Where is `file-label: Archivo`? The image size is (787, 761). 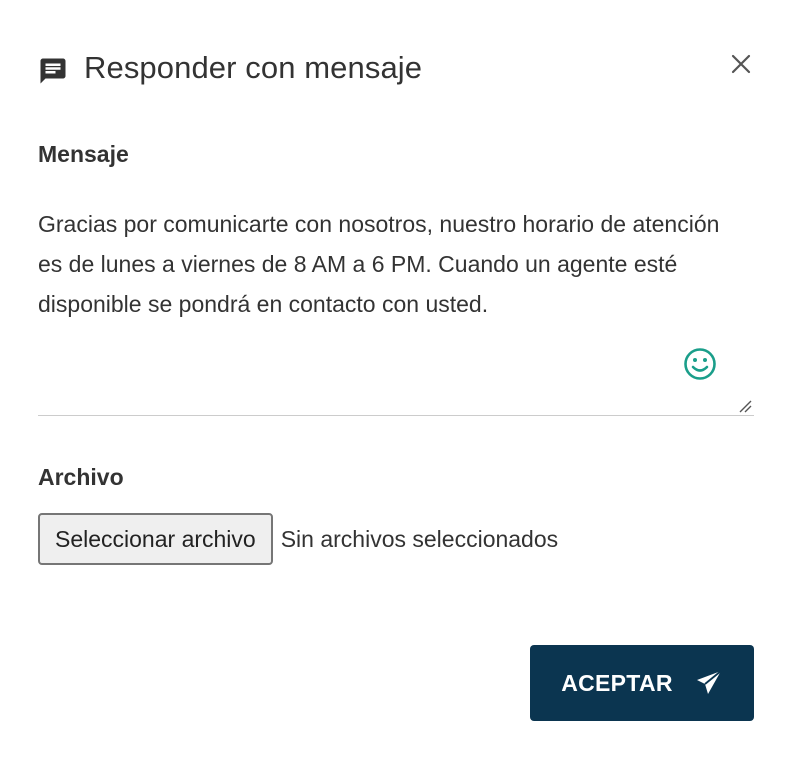 file-label: Archivo is located at coordinates (81, 477).